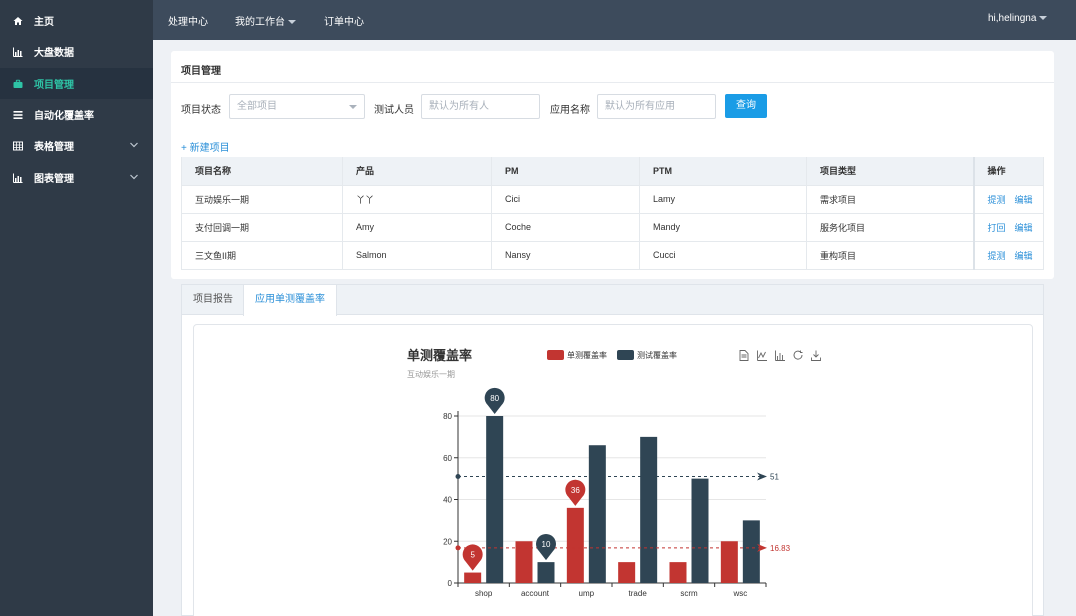  What do you see at coordinates (890, 199) in the screenshot?
I see `table-cell: 需求项目` at bounding box center [890, 199].